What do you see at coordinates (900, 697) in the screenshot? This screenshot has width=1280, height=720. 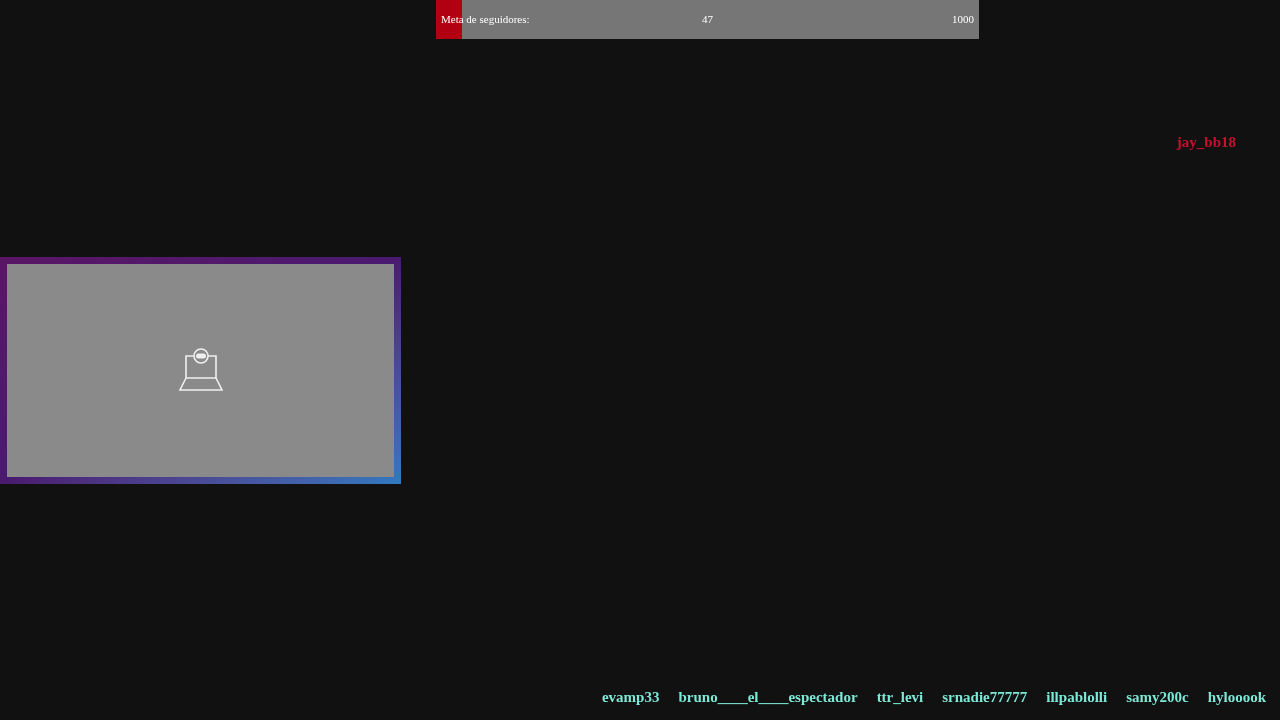 I see `follower-name: ttr_levi` at bounding box center [900, 697].